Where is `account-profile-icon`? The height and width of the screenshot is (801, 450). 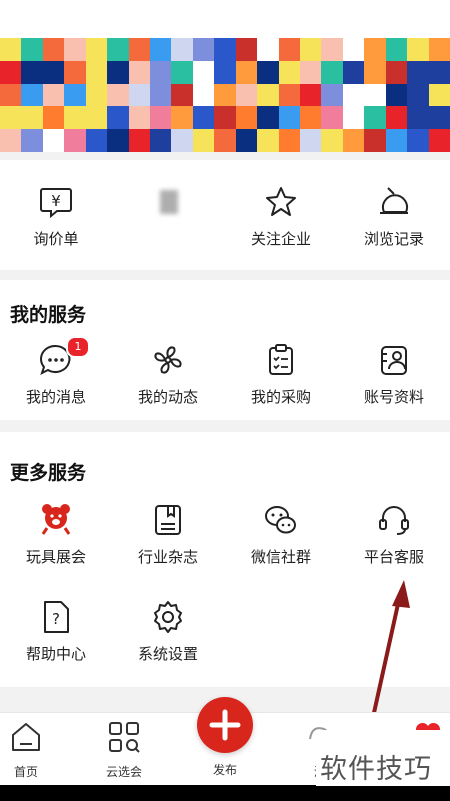
account-profile-icon is located at coordinates (394, 360).